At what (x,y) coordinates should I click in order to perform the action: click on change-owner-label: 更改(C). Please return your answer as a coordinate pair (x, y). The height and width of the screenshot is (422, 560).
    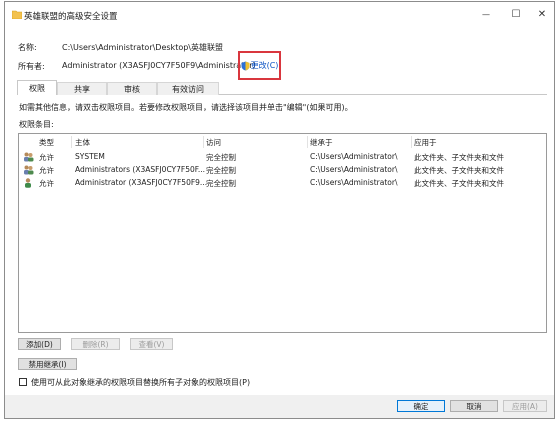
    Looking at the image, I should click on (264, 65).